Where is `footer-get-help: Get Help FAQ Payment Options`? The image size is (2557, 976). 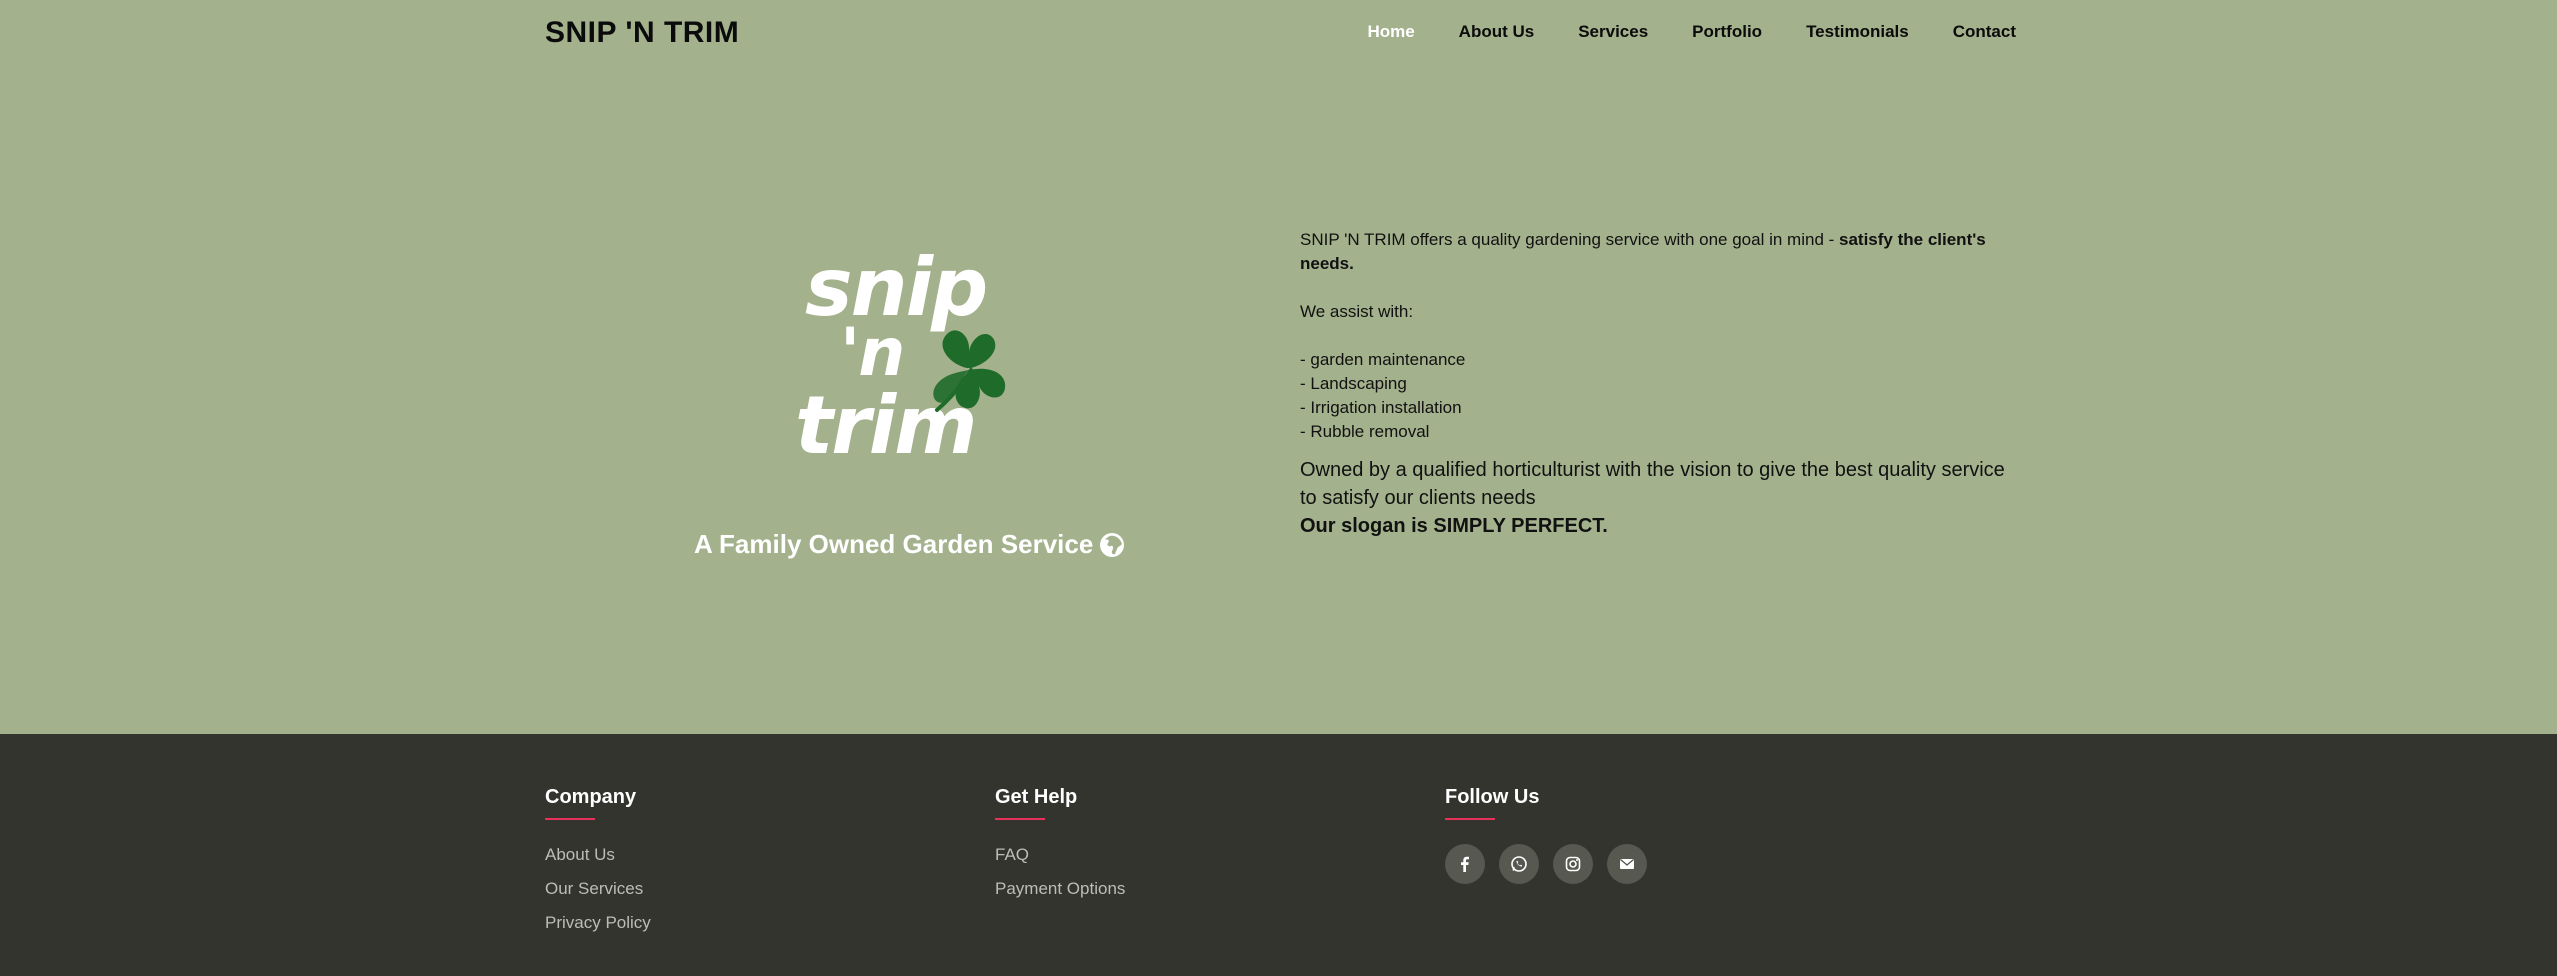 footer-get-help: Get Help FAQ Payment Options is located at coordinates (1060, 846).